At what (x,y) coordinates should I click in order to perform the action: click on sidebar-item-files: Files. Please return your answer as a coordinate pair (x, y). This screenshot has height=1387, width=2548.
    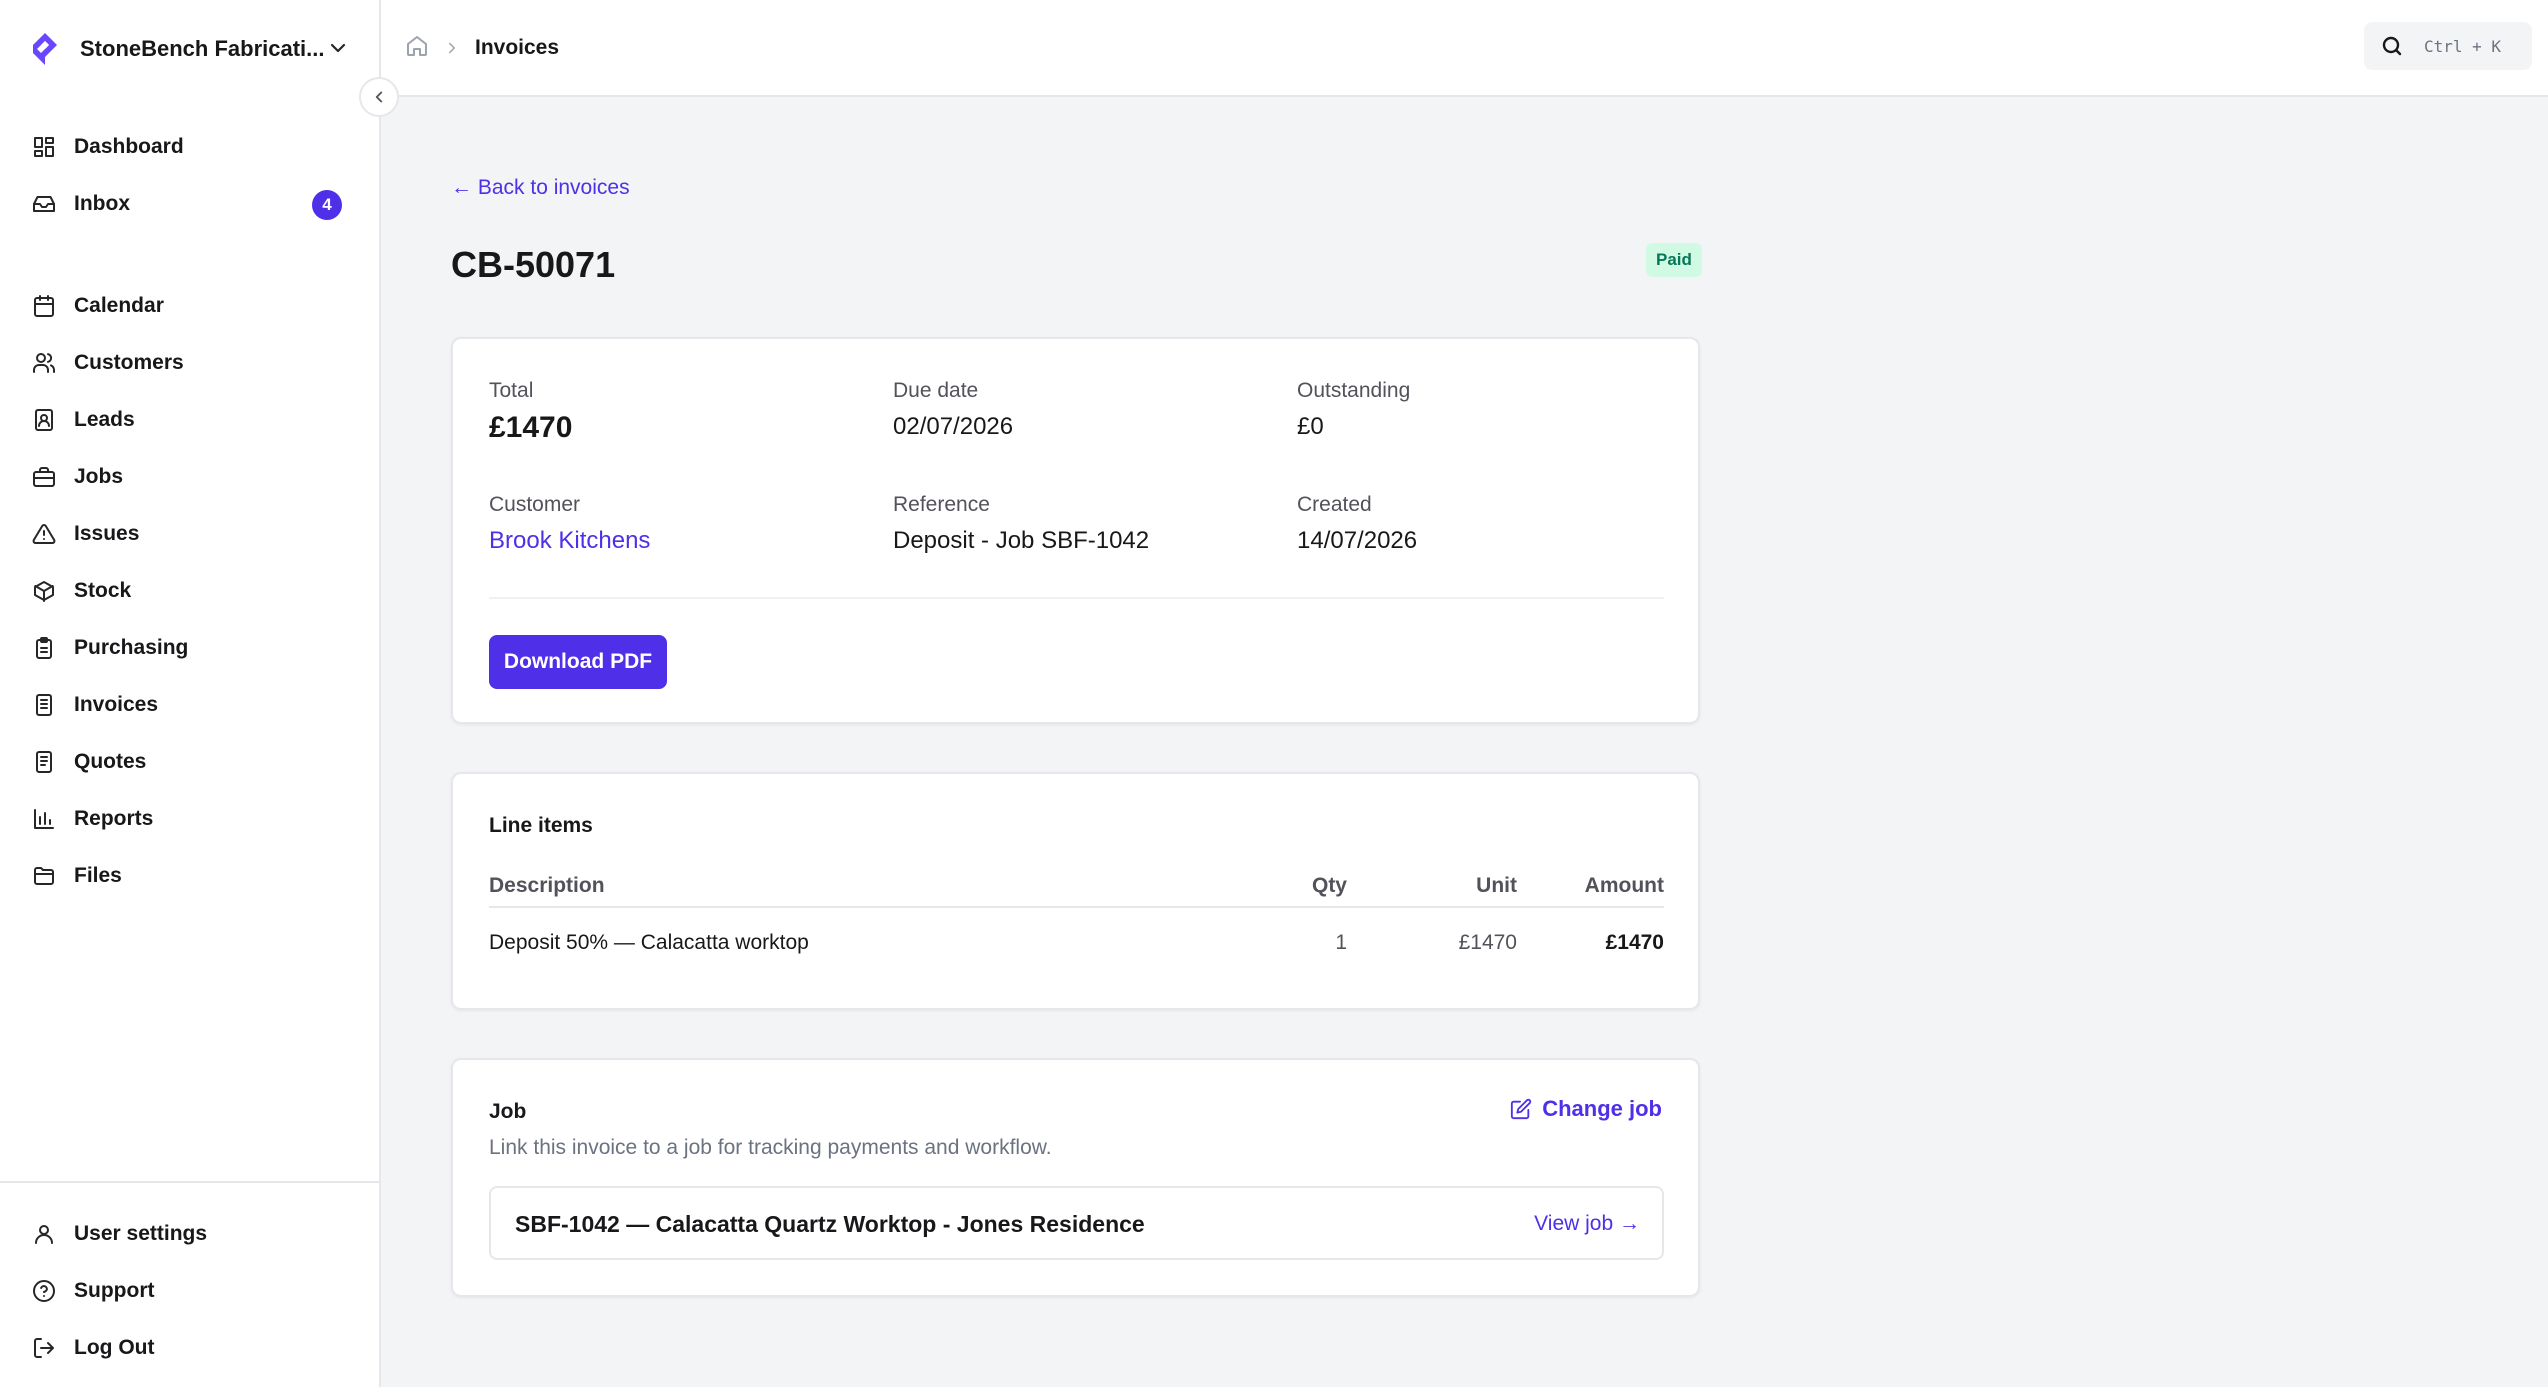
    Looking at the image, I should click on (192, 876).